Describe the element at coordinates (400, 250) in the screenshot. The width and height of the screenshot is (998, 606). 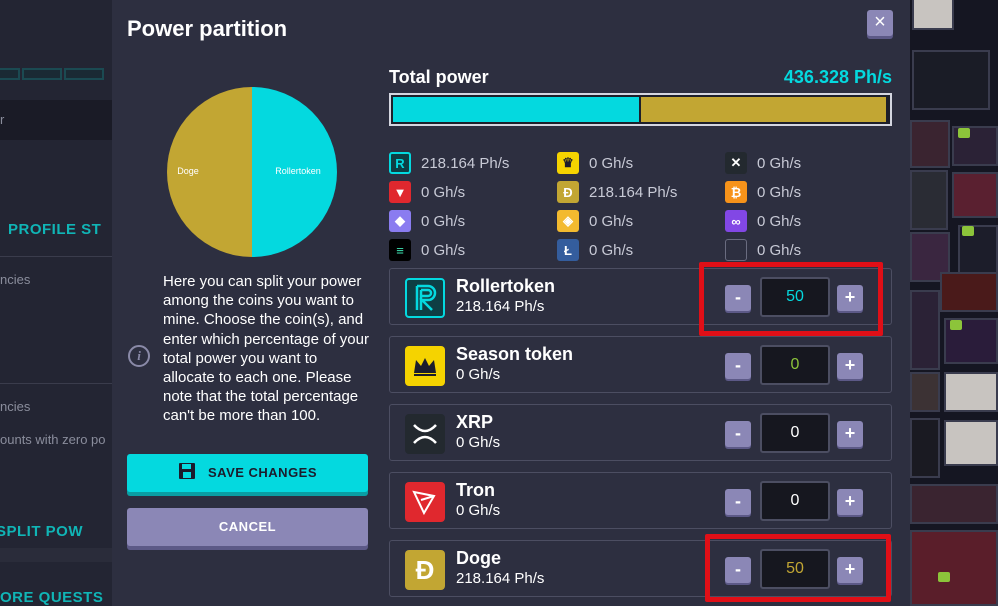
I see `solana-icon: ≡` at that location.